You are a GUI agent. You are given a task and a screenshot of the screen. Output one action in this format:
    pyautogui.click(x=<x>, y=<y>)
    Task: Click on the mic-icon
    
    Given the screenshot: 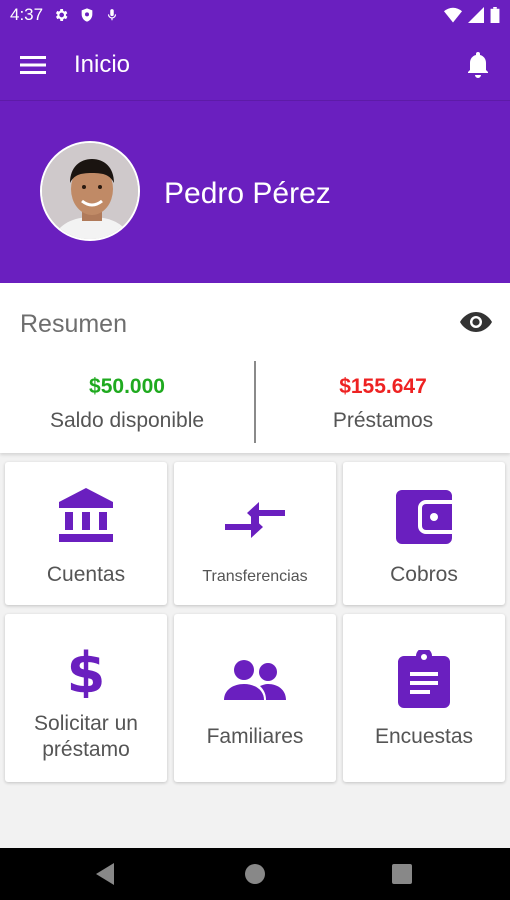 What is the action you would take?
    pyautogui.click(x=112, y=15)
    